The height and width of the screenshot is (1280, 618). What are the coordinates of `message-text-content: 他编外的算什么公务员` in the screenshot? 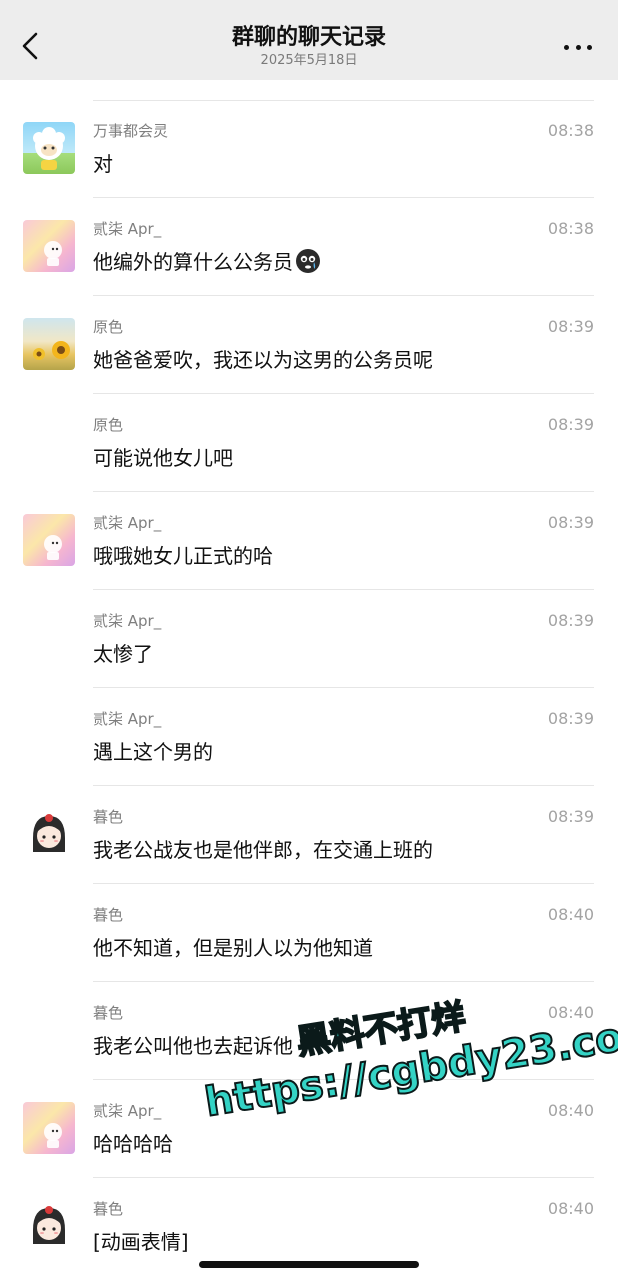 It's located at (193, 262).